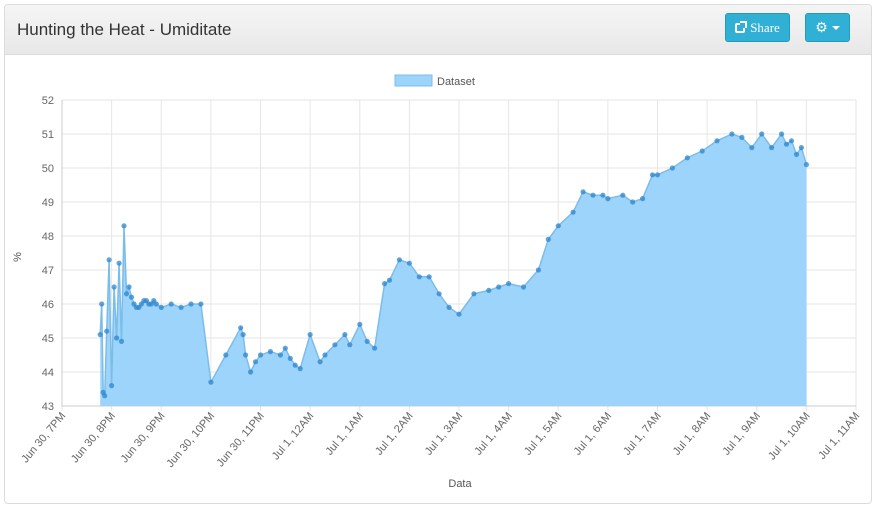  What do you see at coordinates (48, 237) in the screenshot?
I see `y-tick-label: 48` at bounding box center [48, 237].